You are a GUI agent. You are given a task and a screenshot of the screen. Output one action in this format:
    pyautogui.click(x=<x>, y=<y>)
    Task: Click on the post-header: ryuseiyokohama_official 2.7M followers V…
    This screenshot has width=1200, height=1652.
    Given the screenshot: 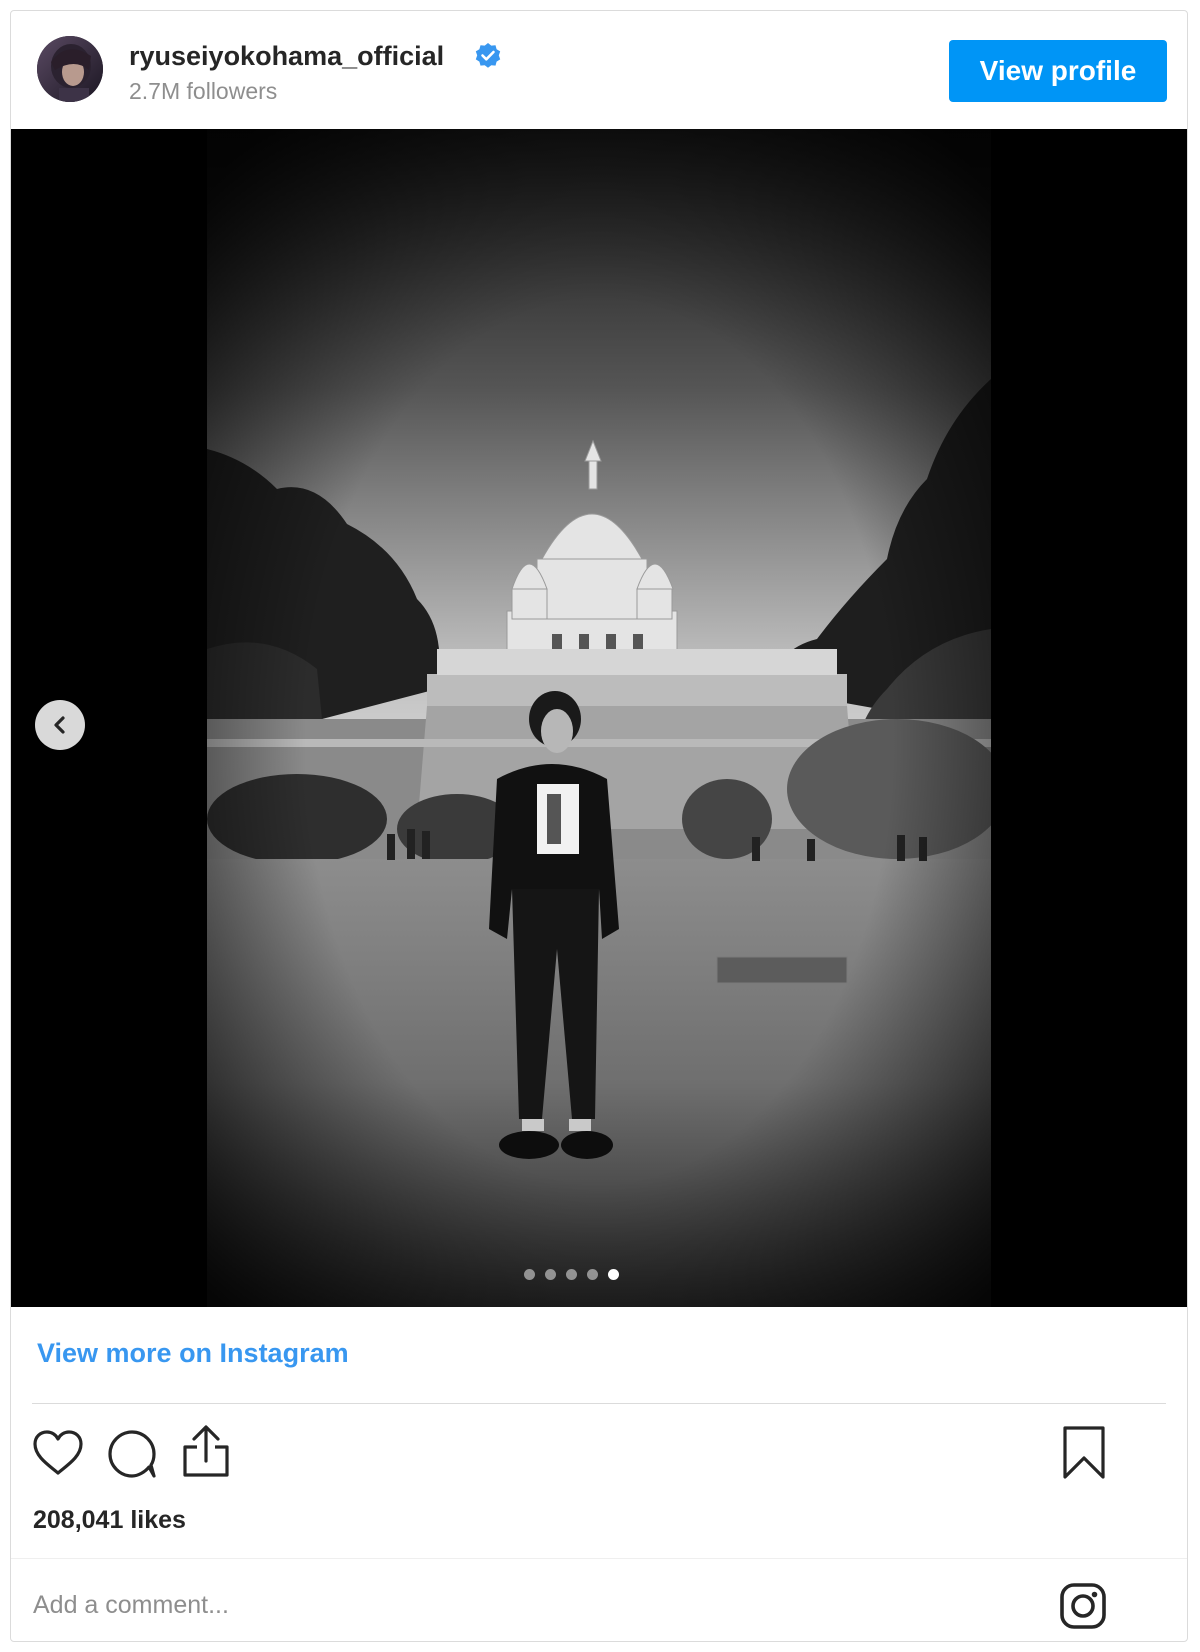 What is the action you would take?
    pyautogui.click(x=599, y=70)
    